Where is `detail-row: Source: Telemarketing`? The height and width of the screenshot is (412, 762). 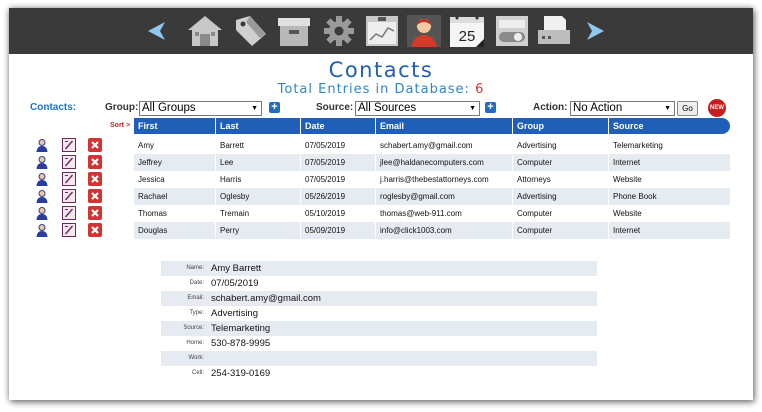
detail-row: Source: Telemarketing is located at coordinates (379, 328).